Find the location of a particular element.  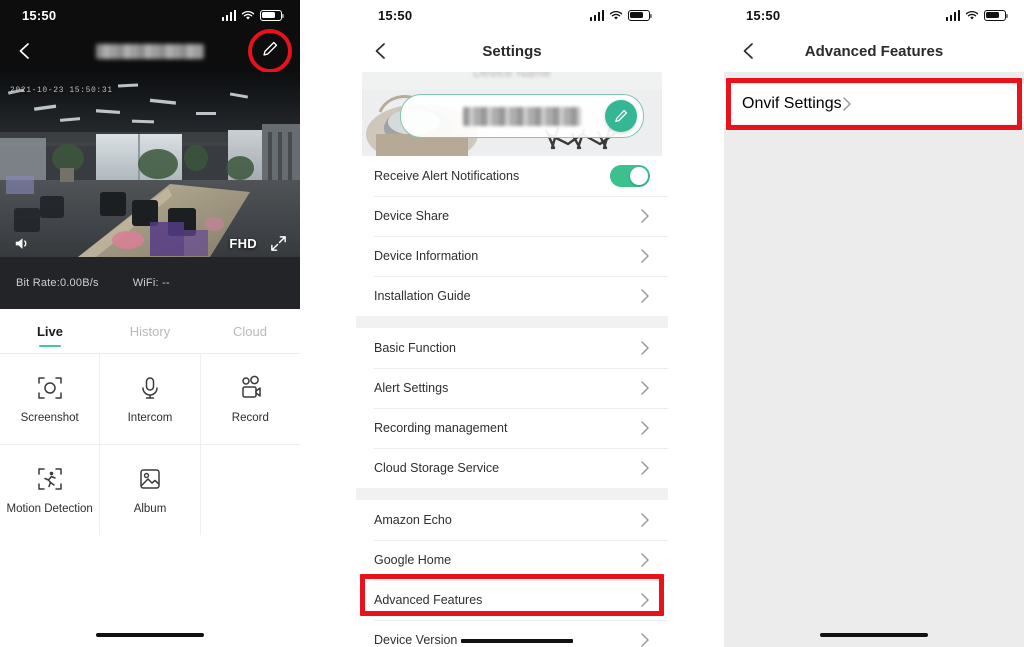

live-tab-bar: Live History Cloud is located at coordinates (150, 331).